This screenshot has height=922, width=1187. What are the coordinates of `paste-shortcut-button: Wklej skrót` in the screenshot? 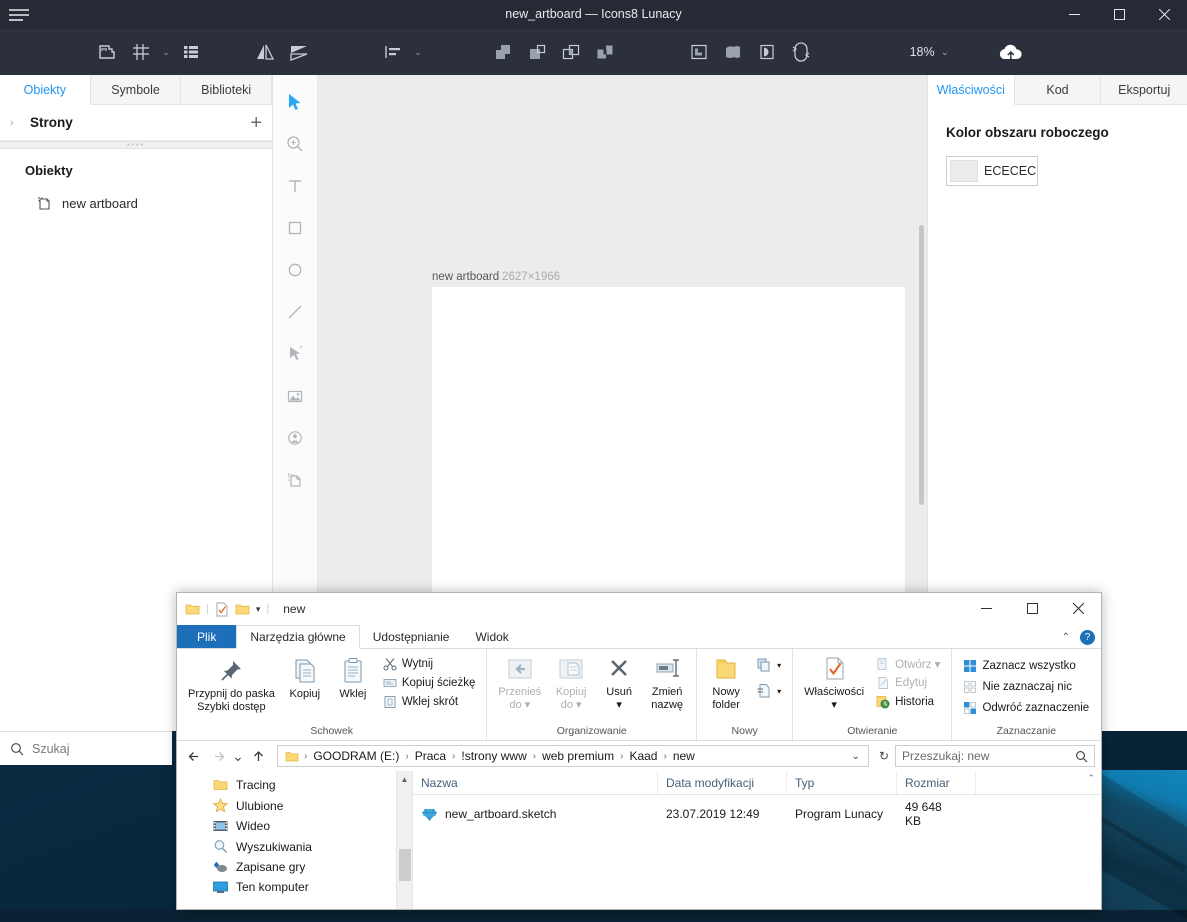 It's located at (429, 702).